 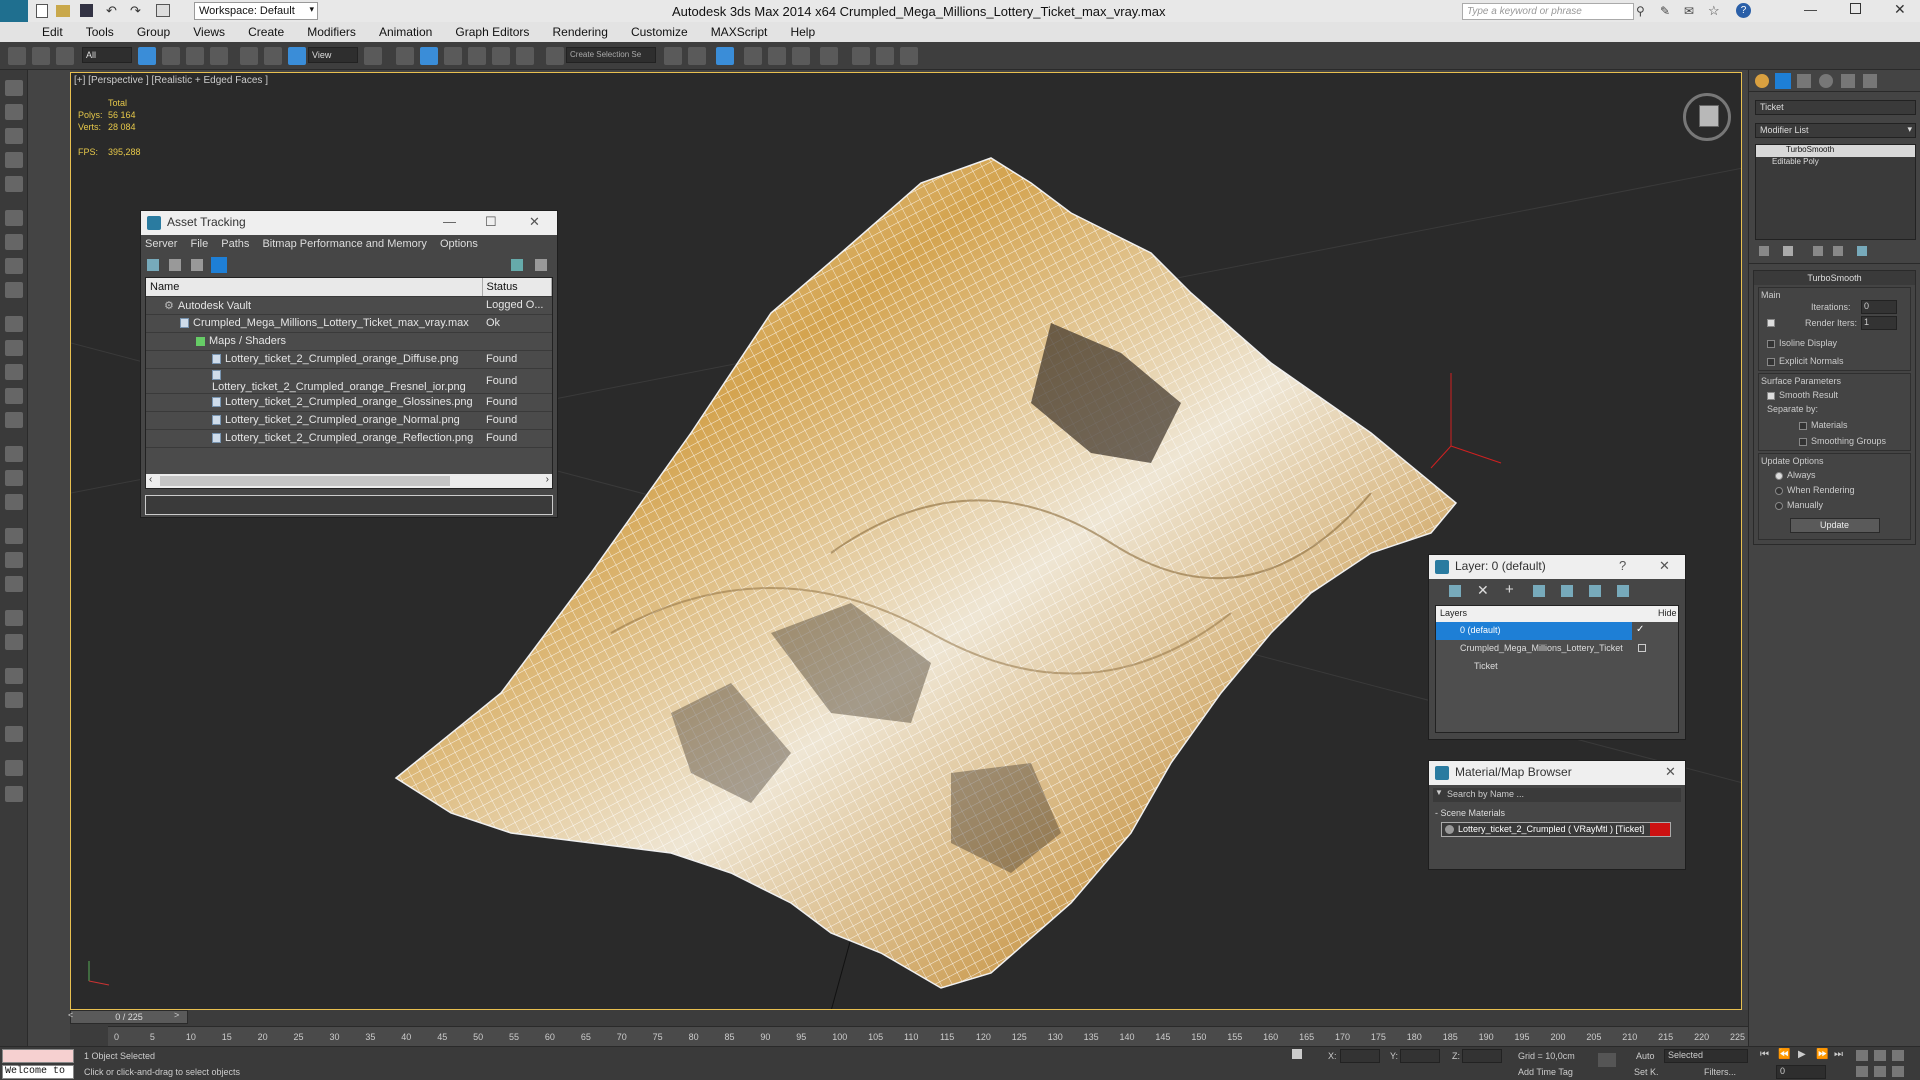 What do you see at coordinates (1360, 1056) in the screenshot?
I see `x-coordinate-field` at bounding box center [1360, 1056].